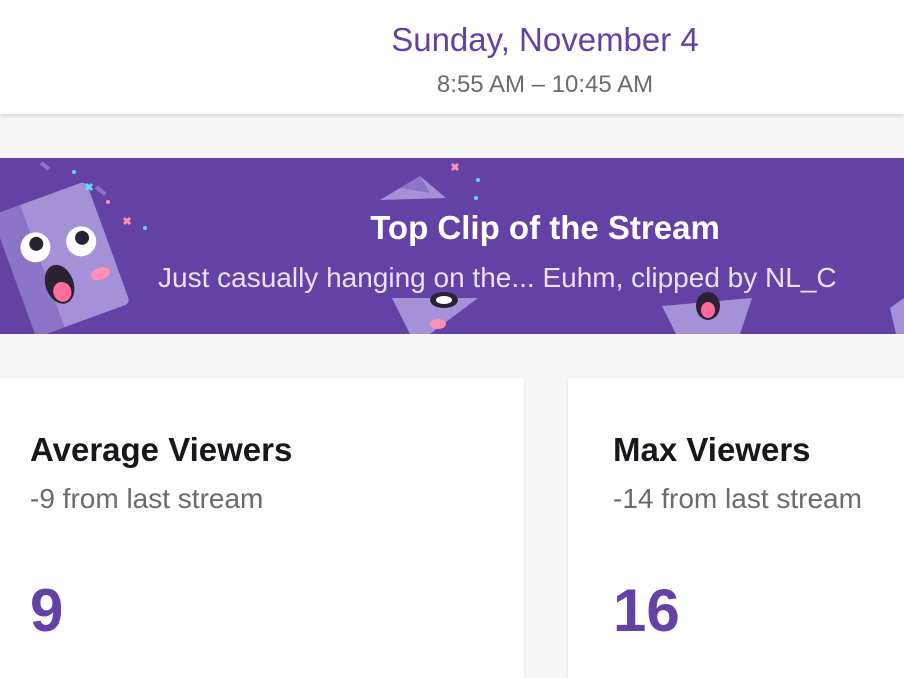 Image resolution: width=904 pixels, height=678 pixels. What do you see at coordinates (712, 449) in the screenshot?
I see `max-viewers-label: Max Viewers` at bounding box center [712, 449].